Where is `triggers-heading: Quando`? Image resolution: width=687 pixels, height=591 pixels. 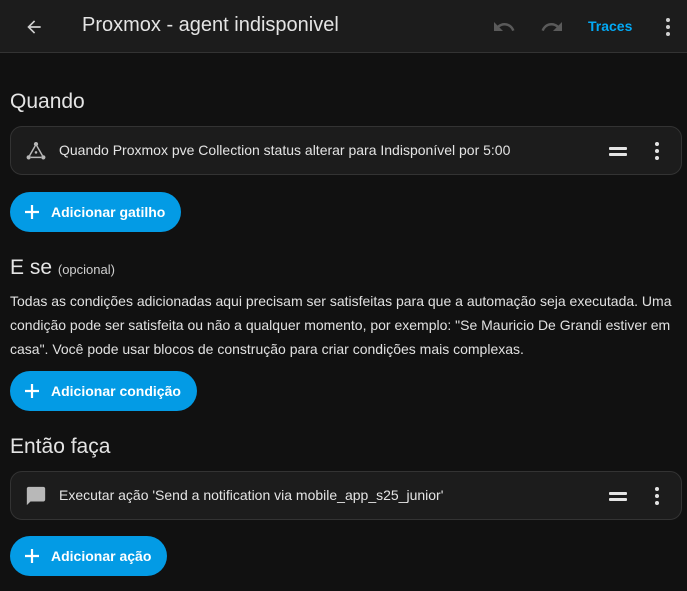
triggers-heading: Quando is located at coordinates (47, 101).